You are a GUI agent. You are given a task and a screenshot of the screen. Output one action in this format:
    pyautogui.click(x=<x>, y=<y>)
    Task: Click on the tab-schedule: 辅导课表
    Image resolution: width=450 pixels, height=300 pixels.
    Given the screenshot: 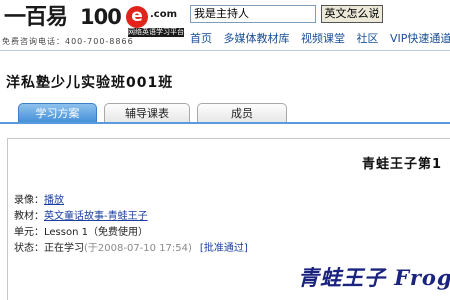 What is the action you would take?
    pyautogui.click(x=147, y=113)
    